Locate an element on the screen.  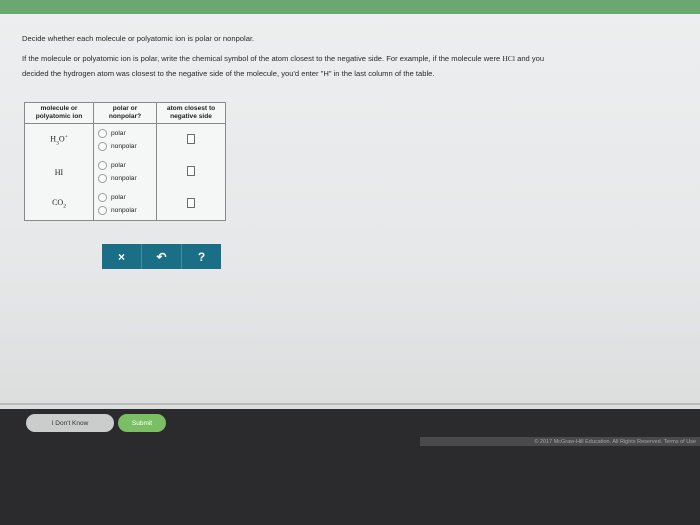
dont-know-button: I Don't Know is located at coordinates (70, 423).